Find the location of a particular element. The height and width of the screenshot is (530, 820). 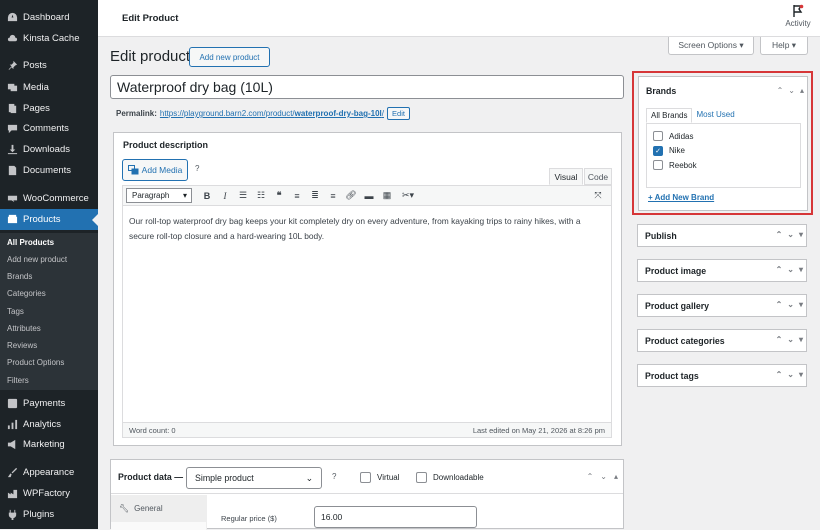

add-new-brand-link: + Add New Brand is located at coordinates (681, 197).